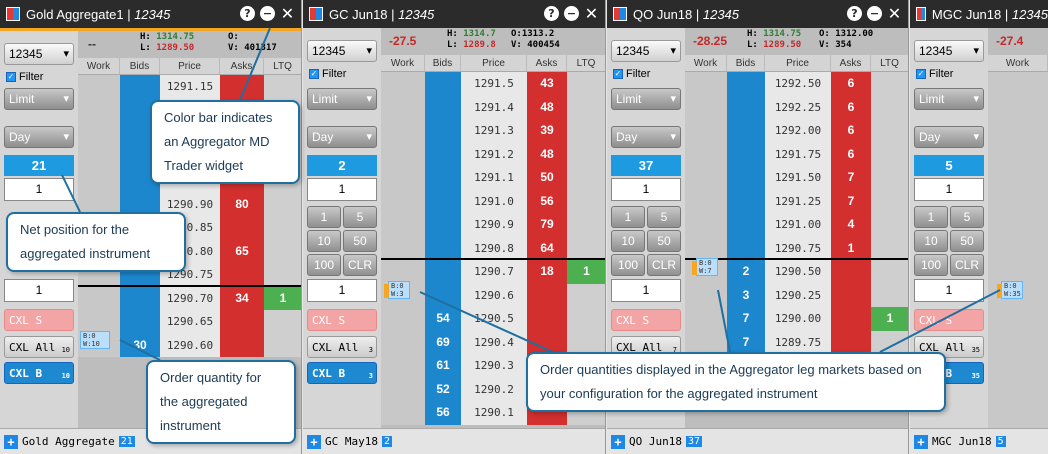 Image resolution: width=1048 pixels, height=454 pixels. What do you see at coordinates (140, 350) in the screenshot?
I see `connector-order-qty` at bounding box center [140, 350].